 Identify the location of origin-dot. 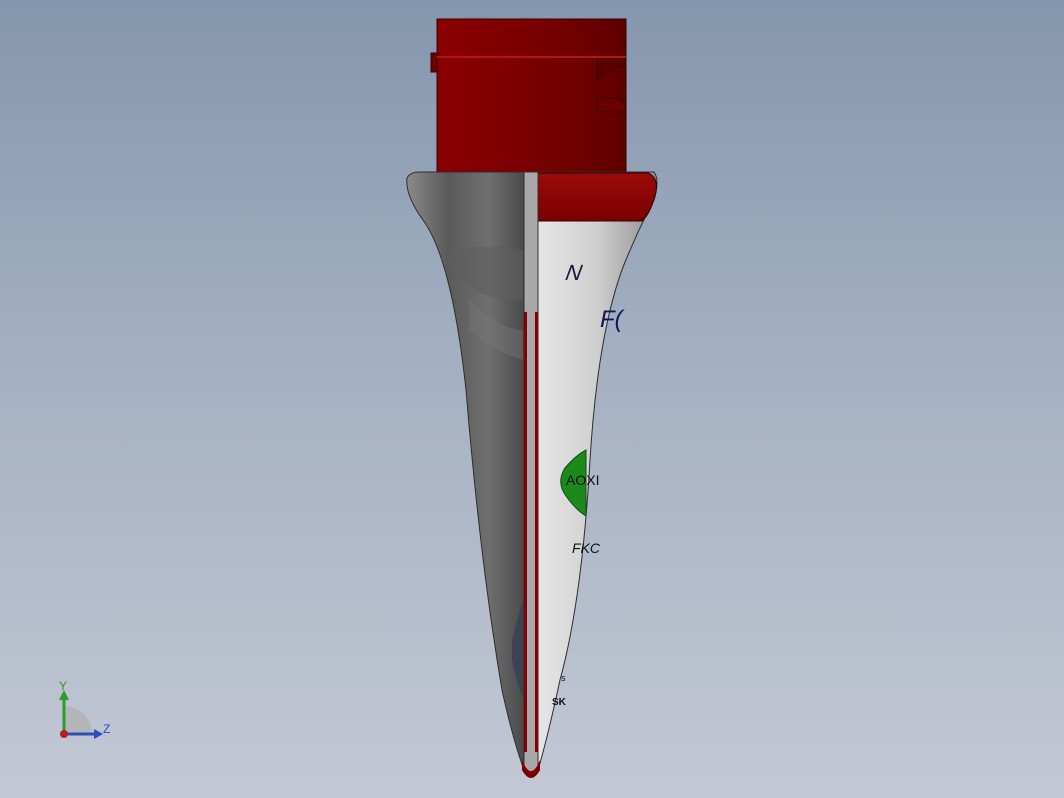
(64, 734).